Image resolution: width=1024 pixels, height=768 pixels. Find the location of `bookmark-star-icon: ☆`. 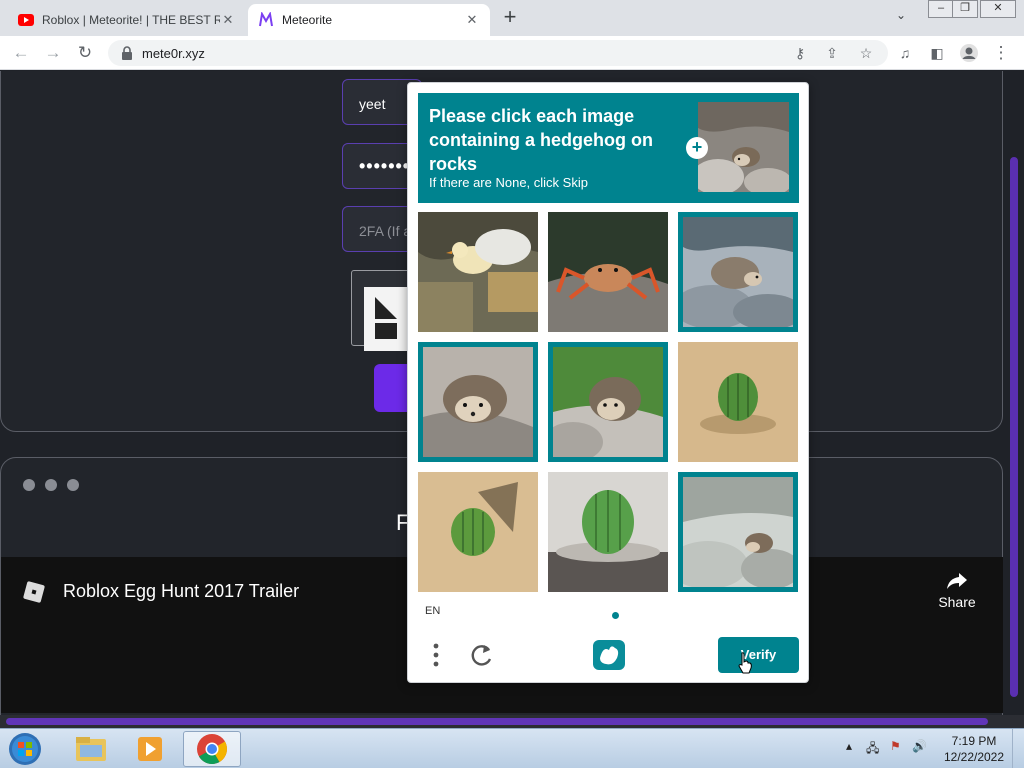

bookmark-star-icon: ☆ is located at coordinates (866, 53).